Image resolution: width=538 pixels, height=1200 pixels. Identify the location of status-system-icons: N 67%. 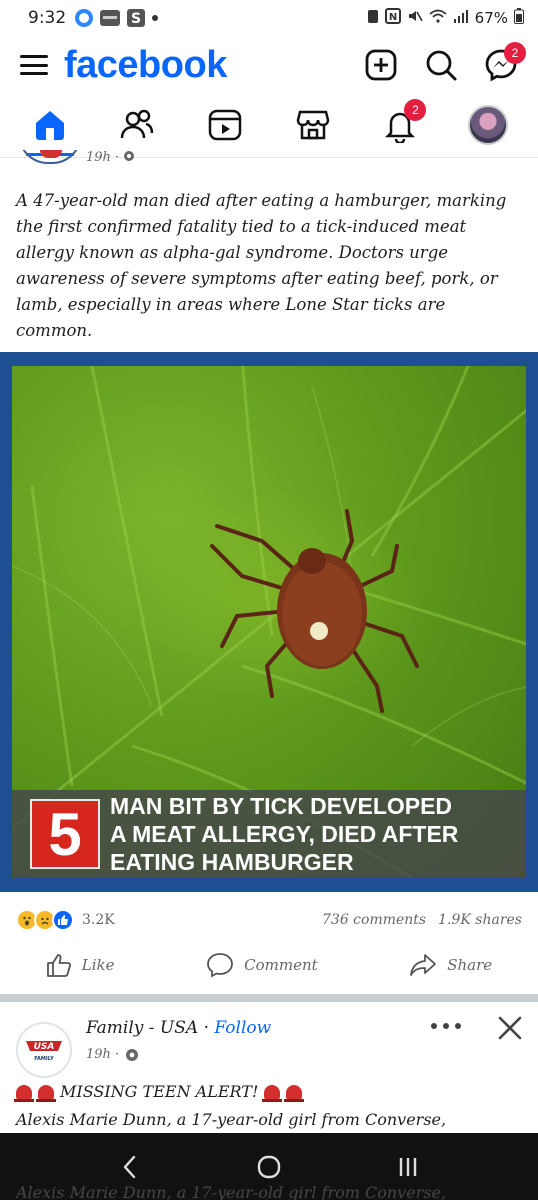
(445, 18).